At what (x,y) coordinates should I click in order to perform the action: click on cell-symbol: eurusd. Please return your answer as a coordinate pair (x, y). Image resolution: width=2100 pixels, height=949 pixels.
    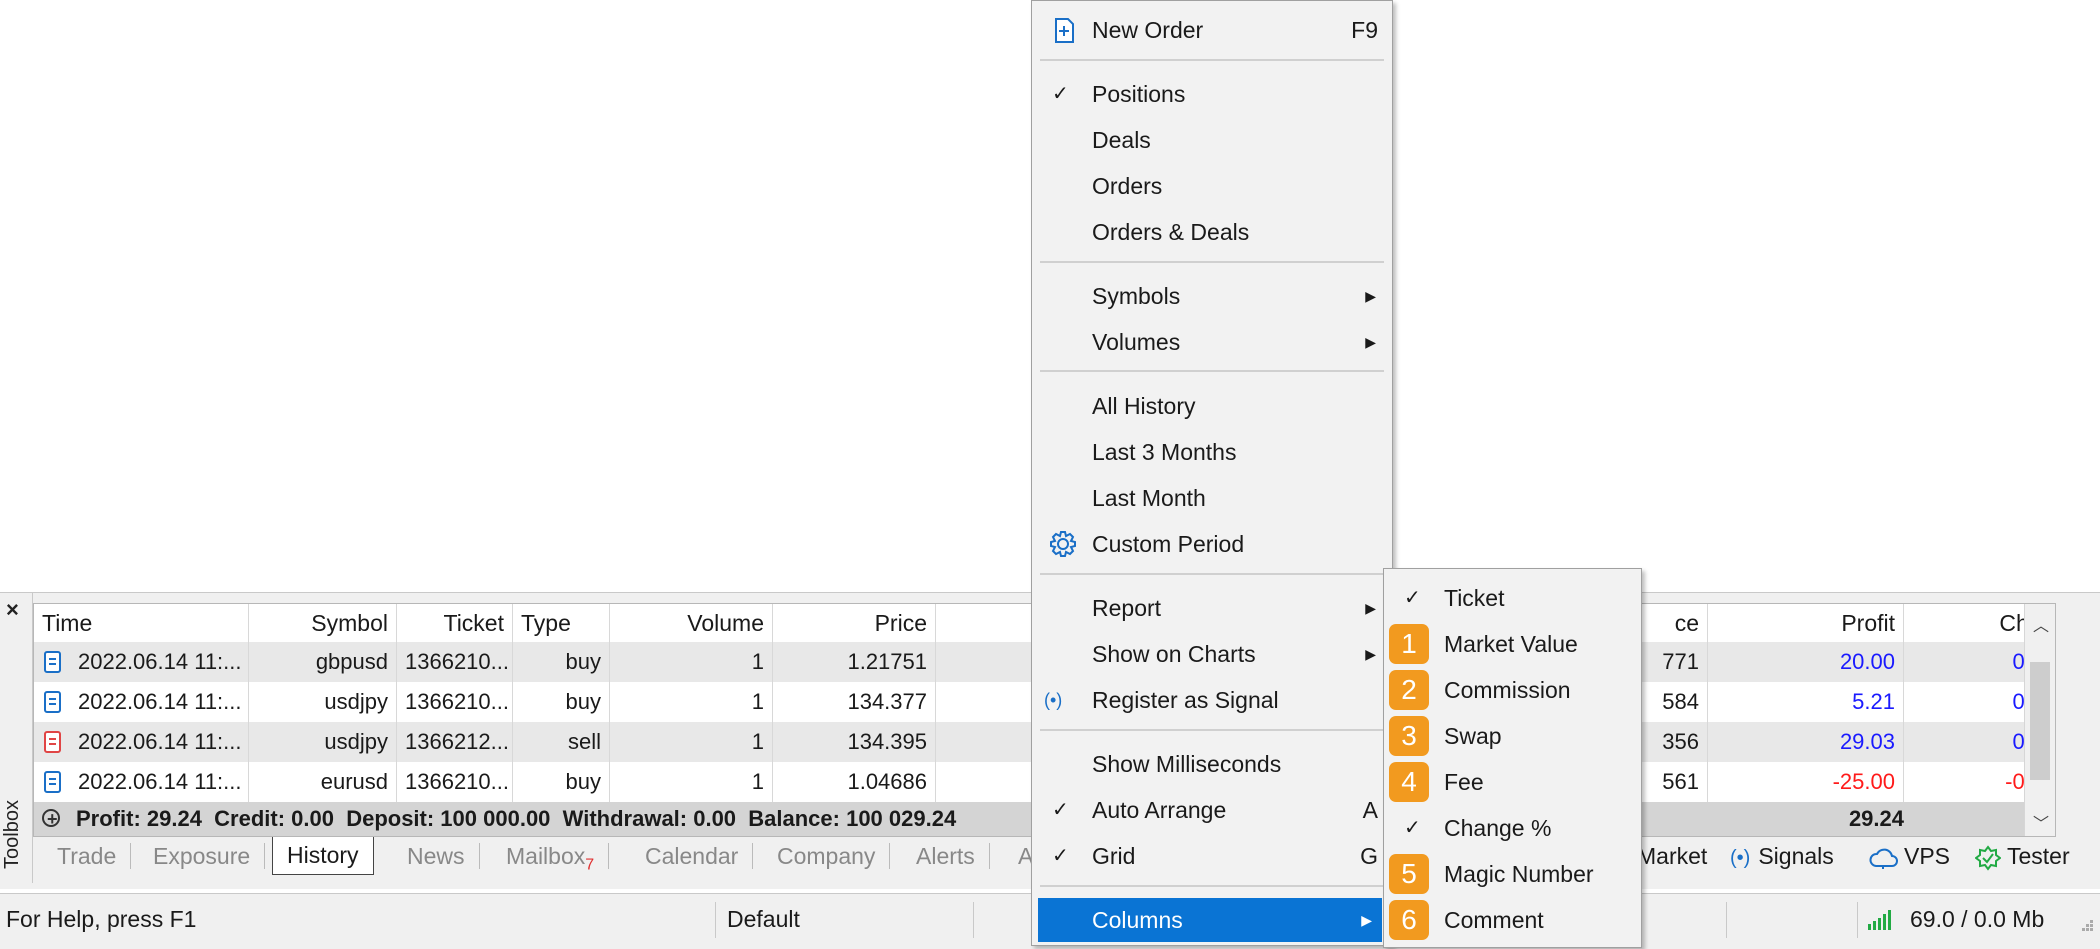
    Looking at the image, I should click on (323, 782).